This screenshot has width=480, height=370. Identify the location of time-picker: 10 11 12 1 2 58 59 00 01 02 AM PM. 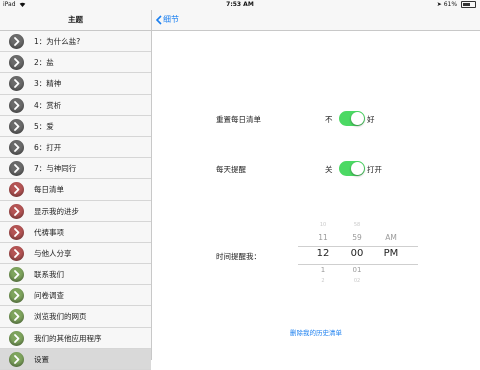
(358, 255).